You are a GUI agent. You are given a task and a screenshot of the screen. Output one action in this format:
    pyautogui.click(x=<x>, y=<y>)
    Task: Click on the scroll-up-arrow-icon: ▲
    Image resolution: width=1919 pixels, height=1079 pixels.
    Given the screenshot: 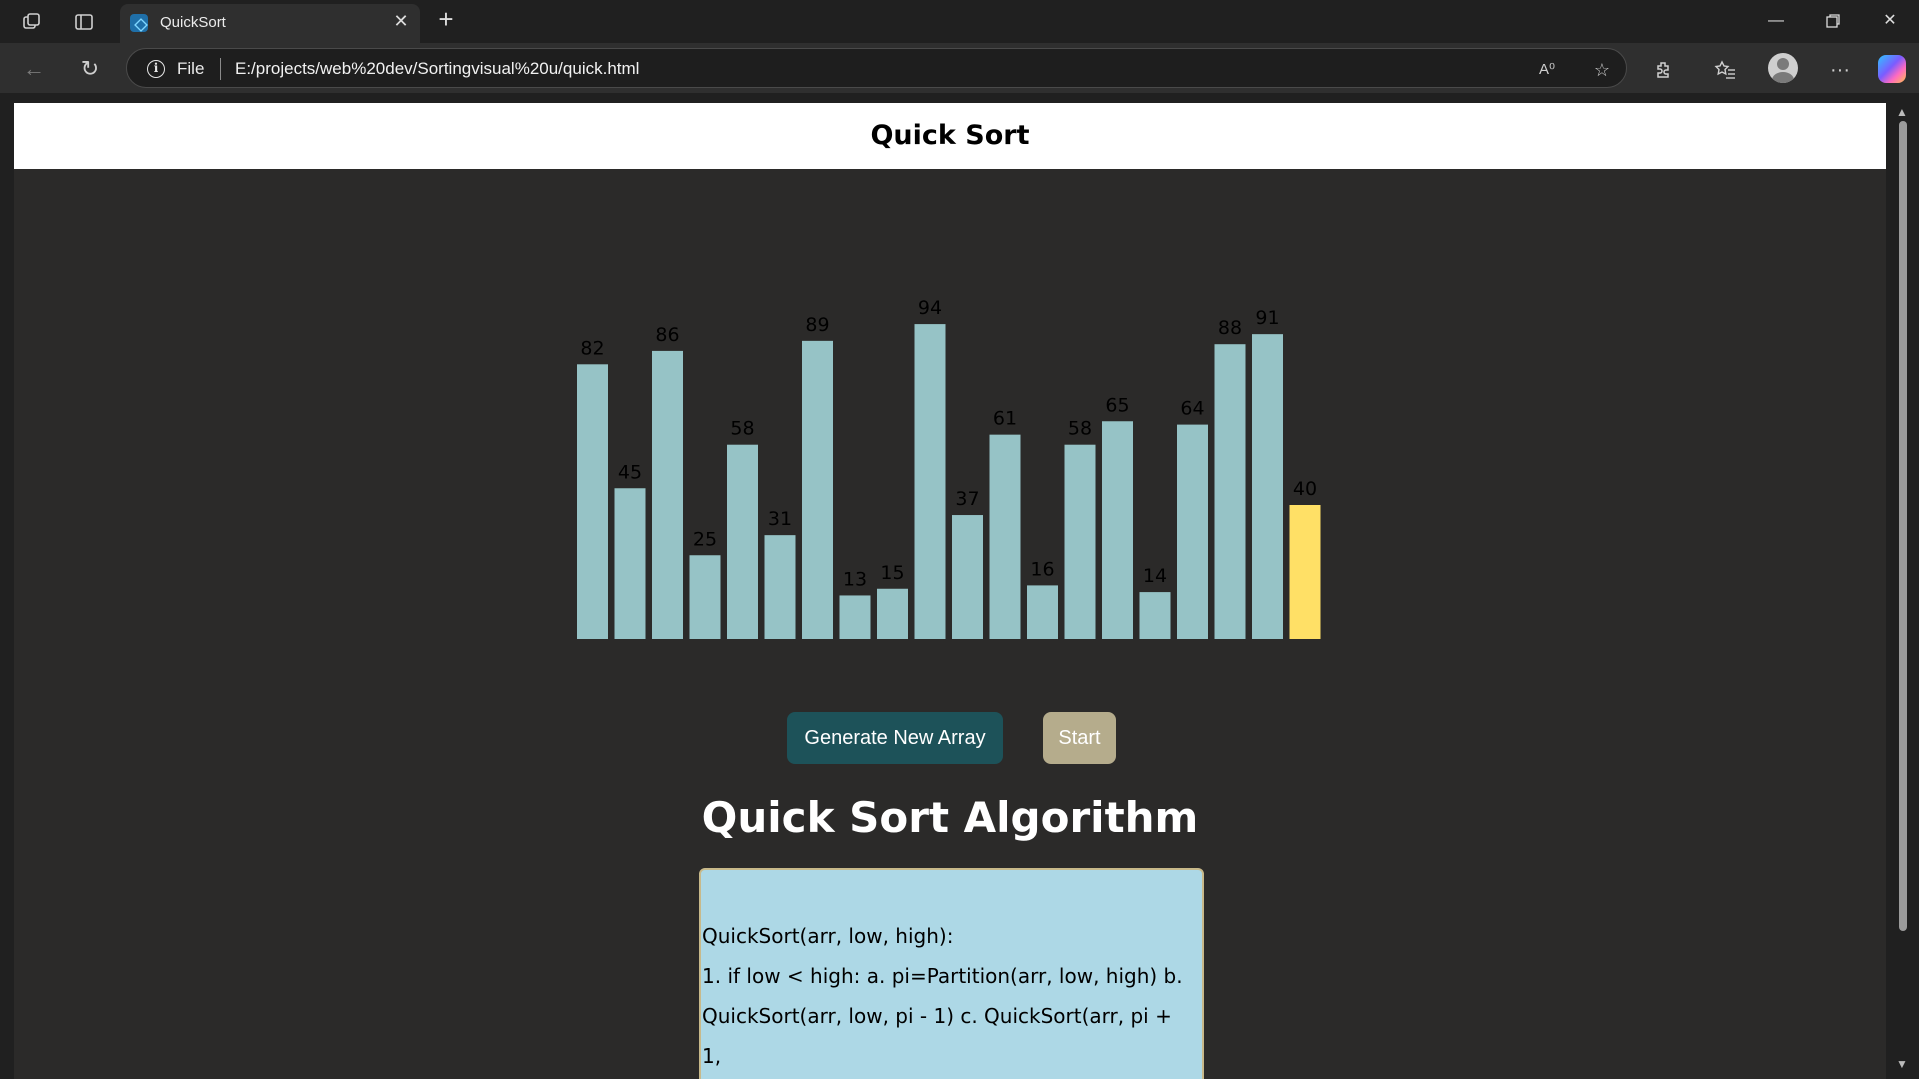 What is the action you would take?
    pyautogui.click(x=1902, y=112)
    